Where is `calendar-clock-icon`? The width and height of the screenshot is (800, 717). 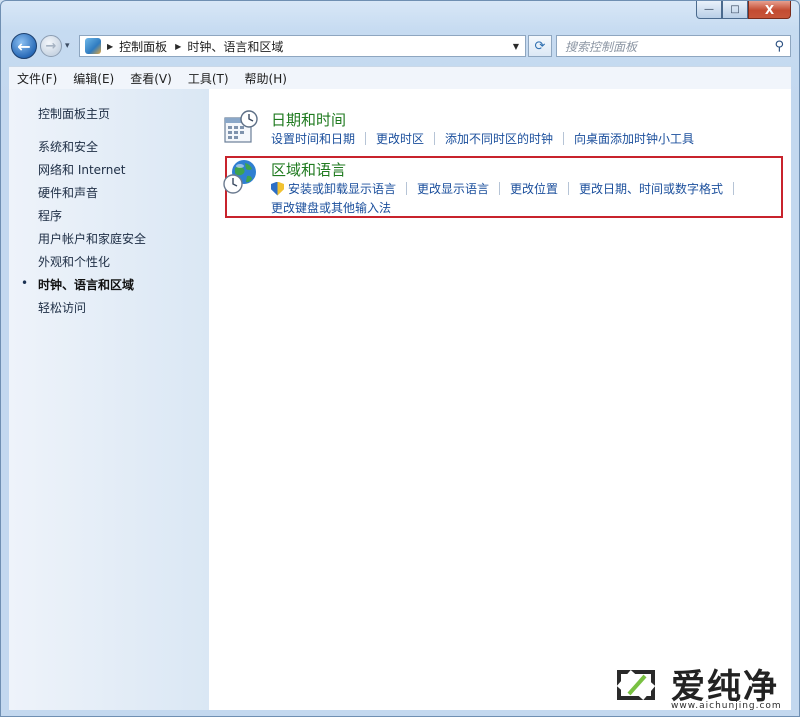
calendar-clock-icon is located at coordinates (241, 126).